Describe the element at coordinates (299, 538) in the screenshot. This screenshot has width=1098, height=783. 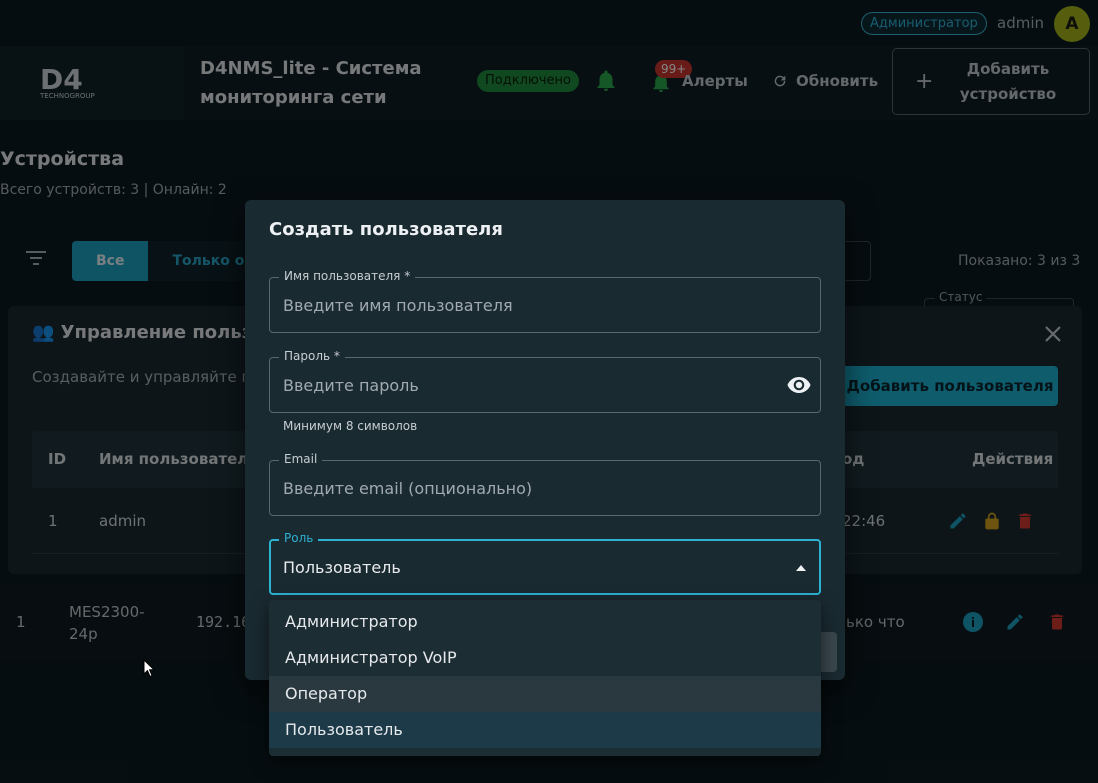
I see `role-label: Роль` at that location.